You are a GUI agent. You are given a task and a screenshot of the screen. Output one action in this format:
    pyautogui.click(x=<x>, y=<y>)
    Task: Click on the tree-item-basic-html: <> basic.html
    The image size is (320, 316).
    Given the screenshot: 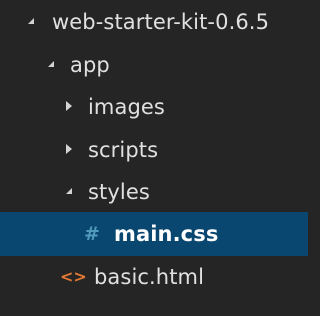 What is the action you would take?
    pyautogui.click(x=154, y=277)
    